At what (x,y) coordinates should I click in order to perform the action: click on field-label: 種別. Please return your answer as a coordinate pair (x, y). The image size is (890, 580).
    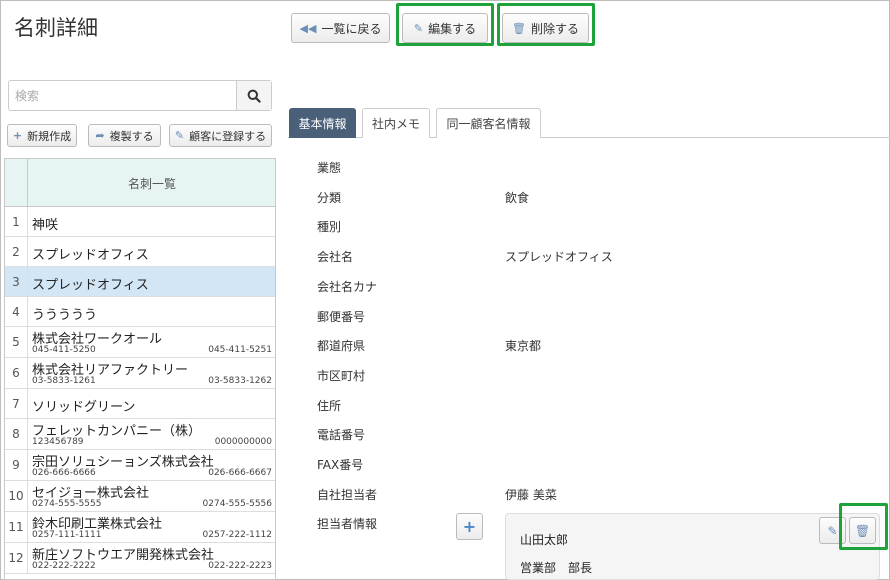
    Looking at the image, I should click on (329, 227).